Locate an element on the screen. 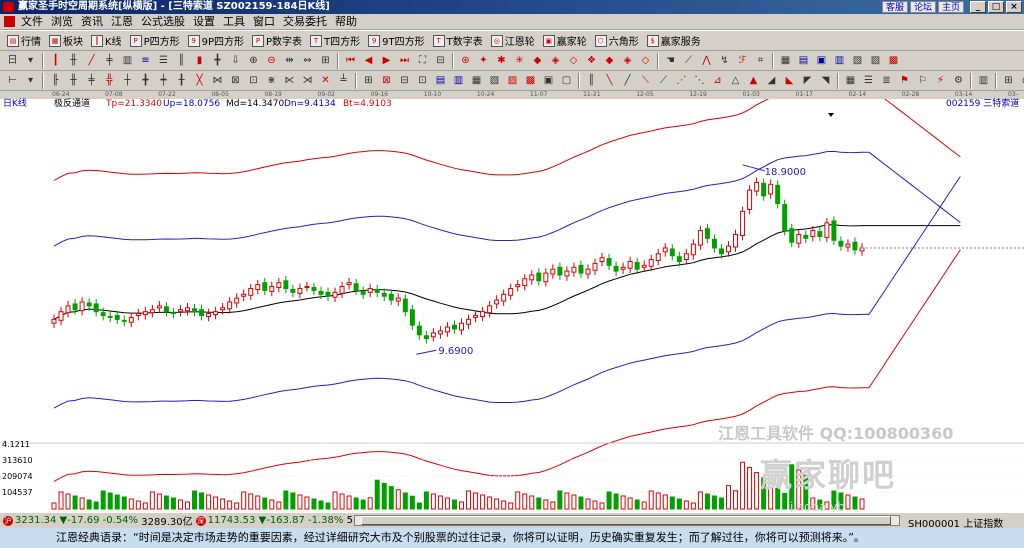  tool-51-icon: ▥ is located at coordinates (983, 81).